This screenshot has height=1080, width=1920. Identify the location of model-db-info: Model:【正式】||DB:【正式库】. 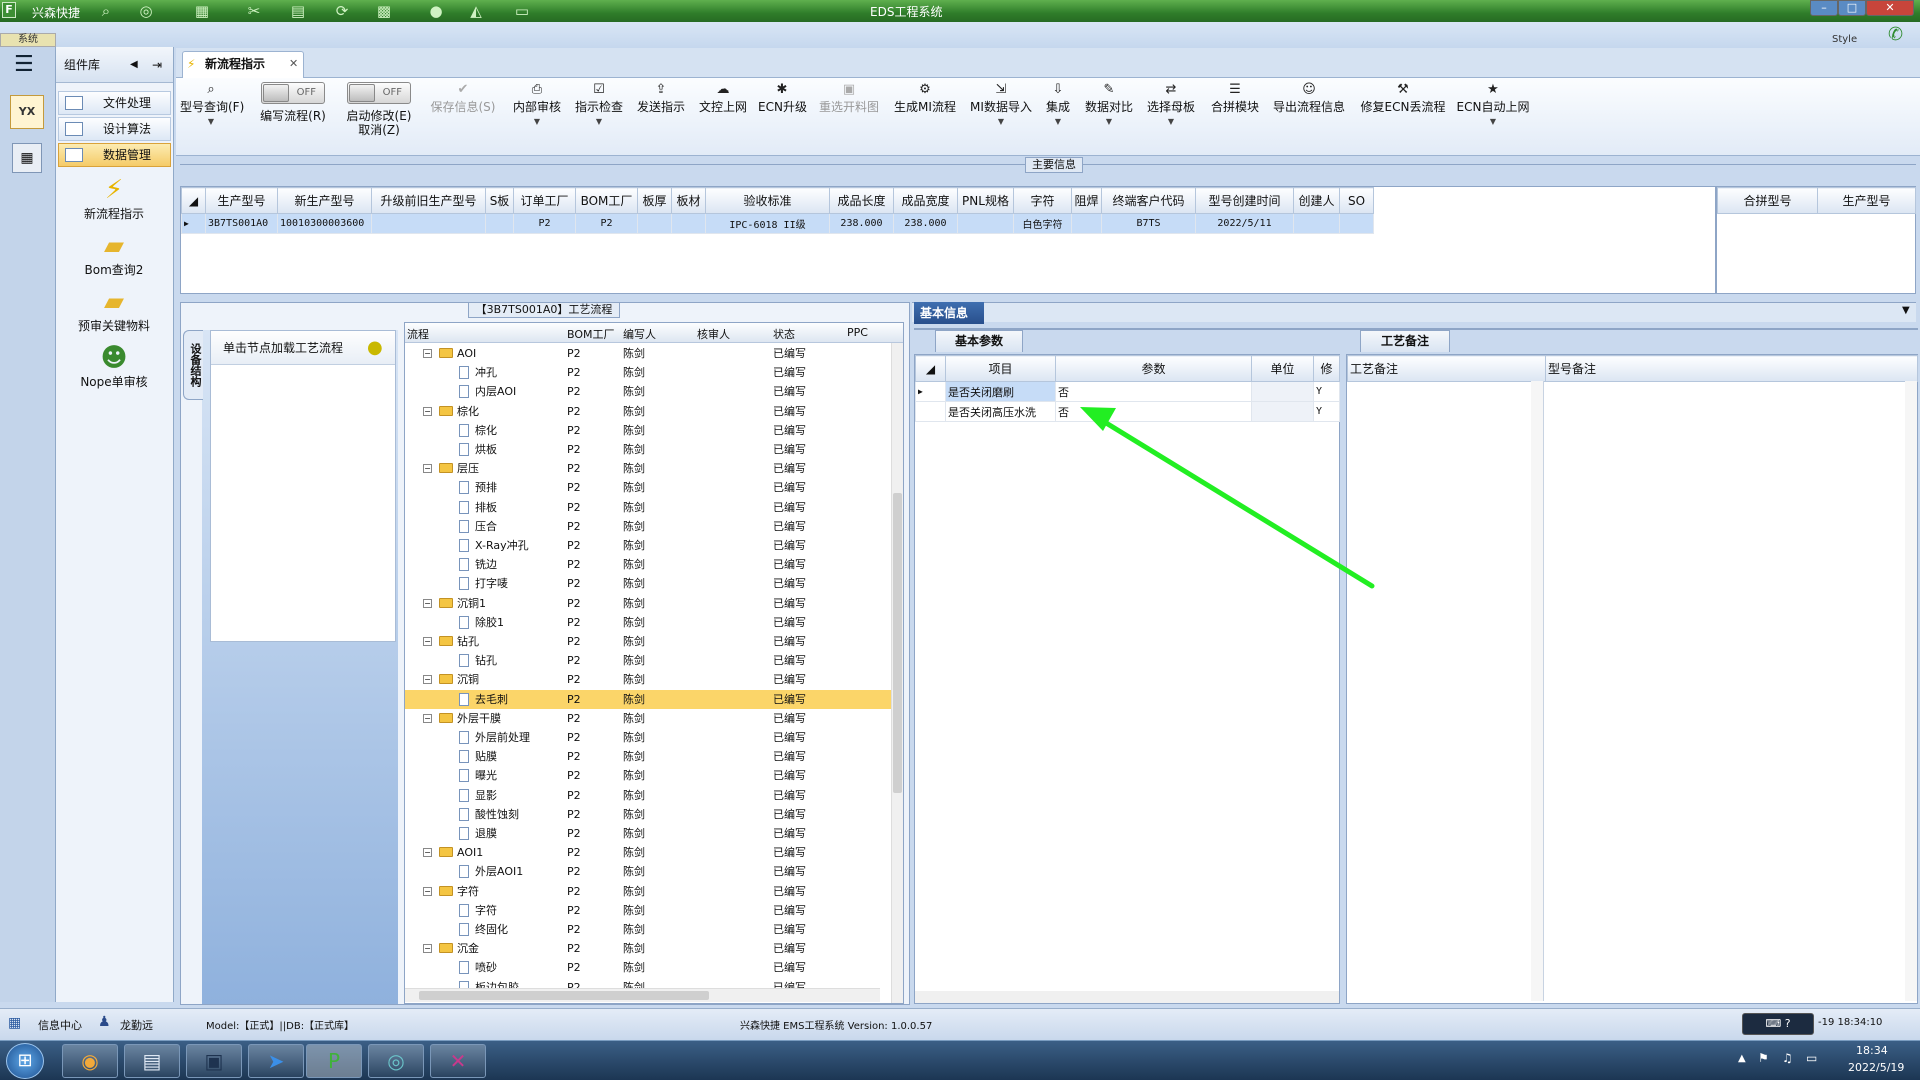
(280, 1026).